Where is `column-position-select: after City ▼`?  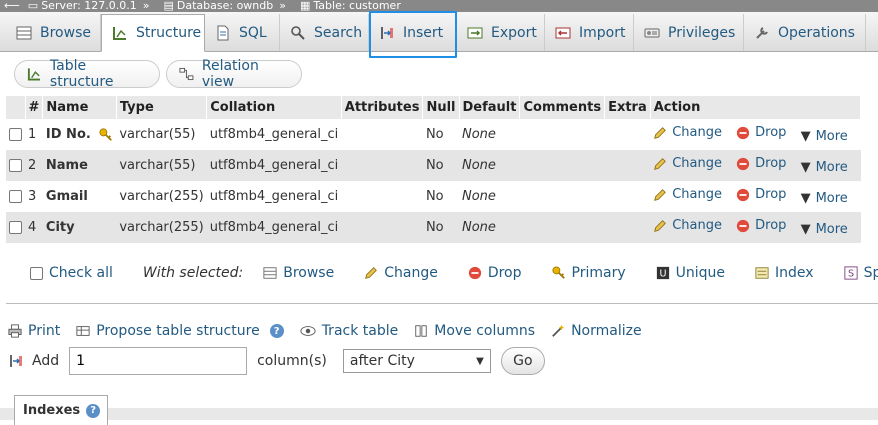
column-position-select: after City ▼ is located at coordinates (416, 361).